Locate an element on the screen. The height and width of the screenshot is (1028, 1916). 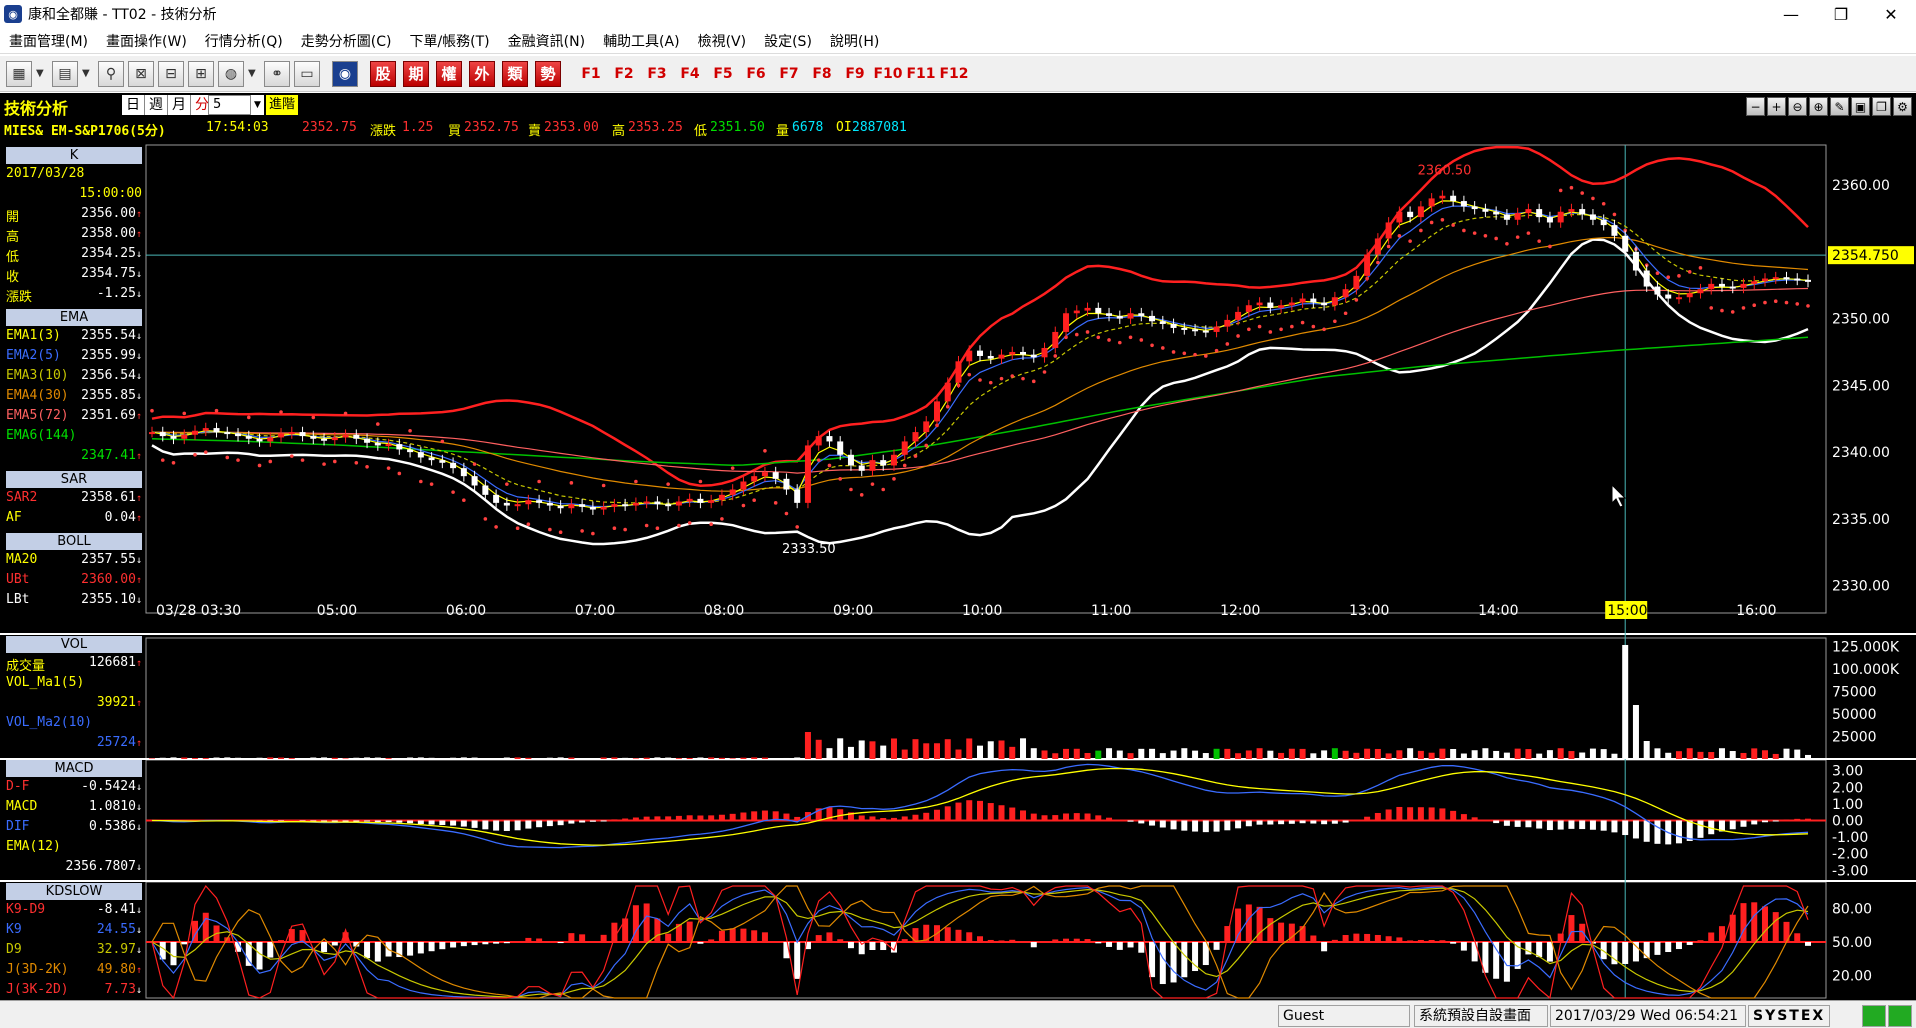
menu-screen-management: 畫面管理(M) is located at coordinates (48, 41).